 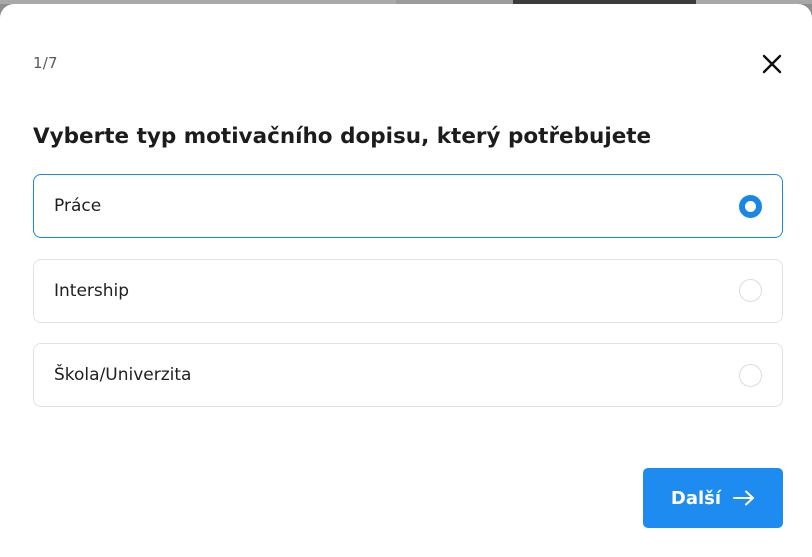 I want to click on next-button-label: Další, so click(x=696, y=498).